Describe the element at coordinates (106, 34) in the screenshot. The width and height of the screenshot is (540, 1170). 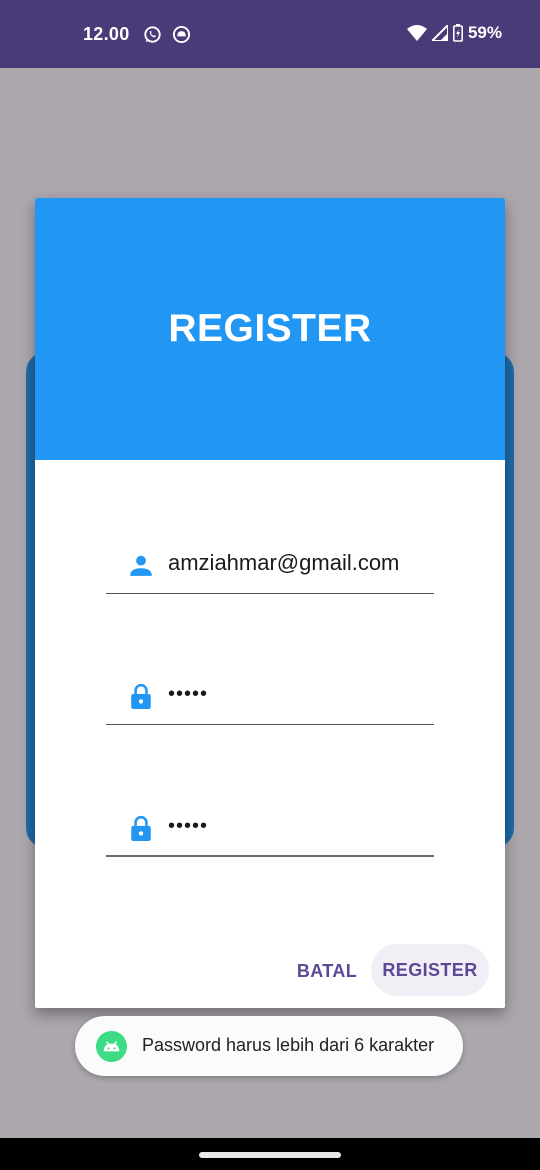
I see `status-time: 12.00` at that location.